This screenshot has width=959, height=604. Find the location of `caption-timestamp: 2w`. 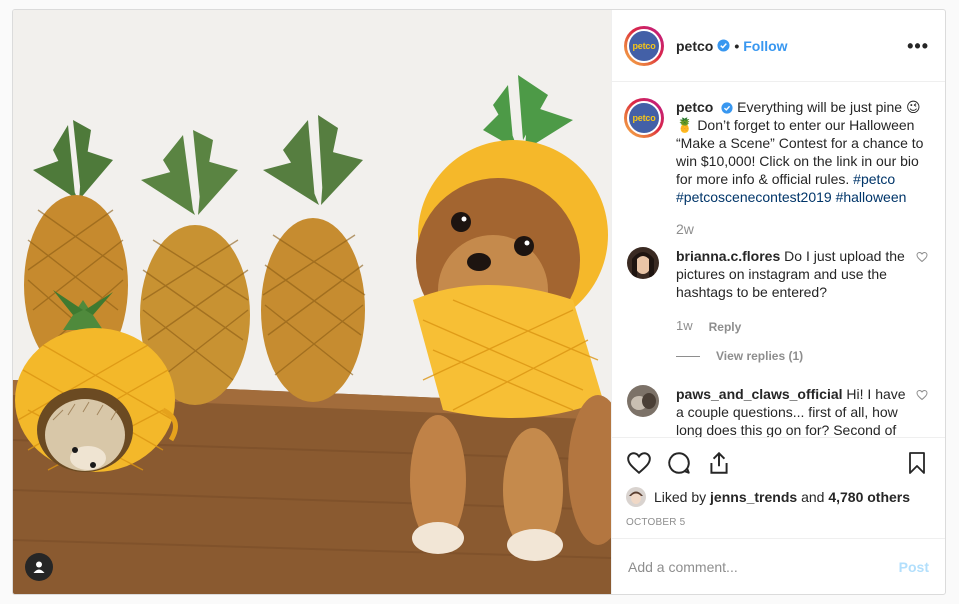

caption-timestamp: 2w is located at coordinates (802, 229).